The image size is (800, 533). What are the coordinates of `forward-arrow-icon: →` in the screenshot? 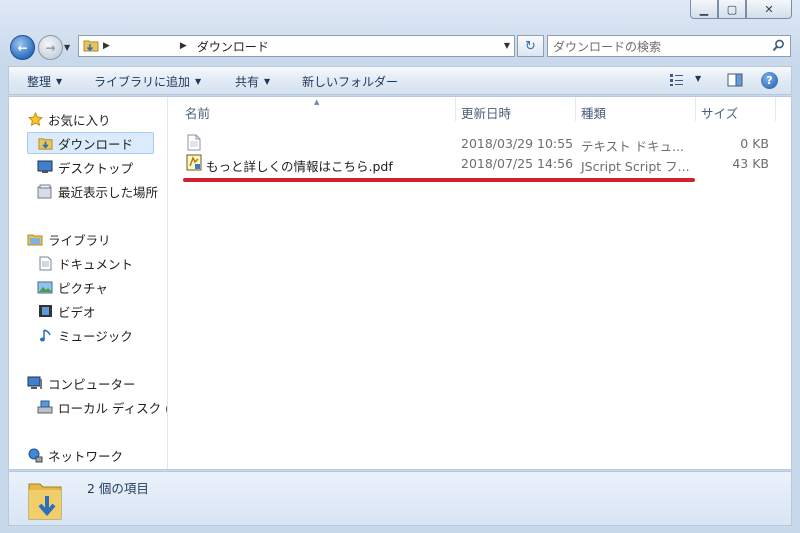 It's located at (50, 47).